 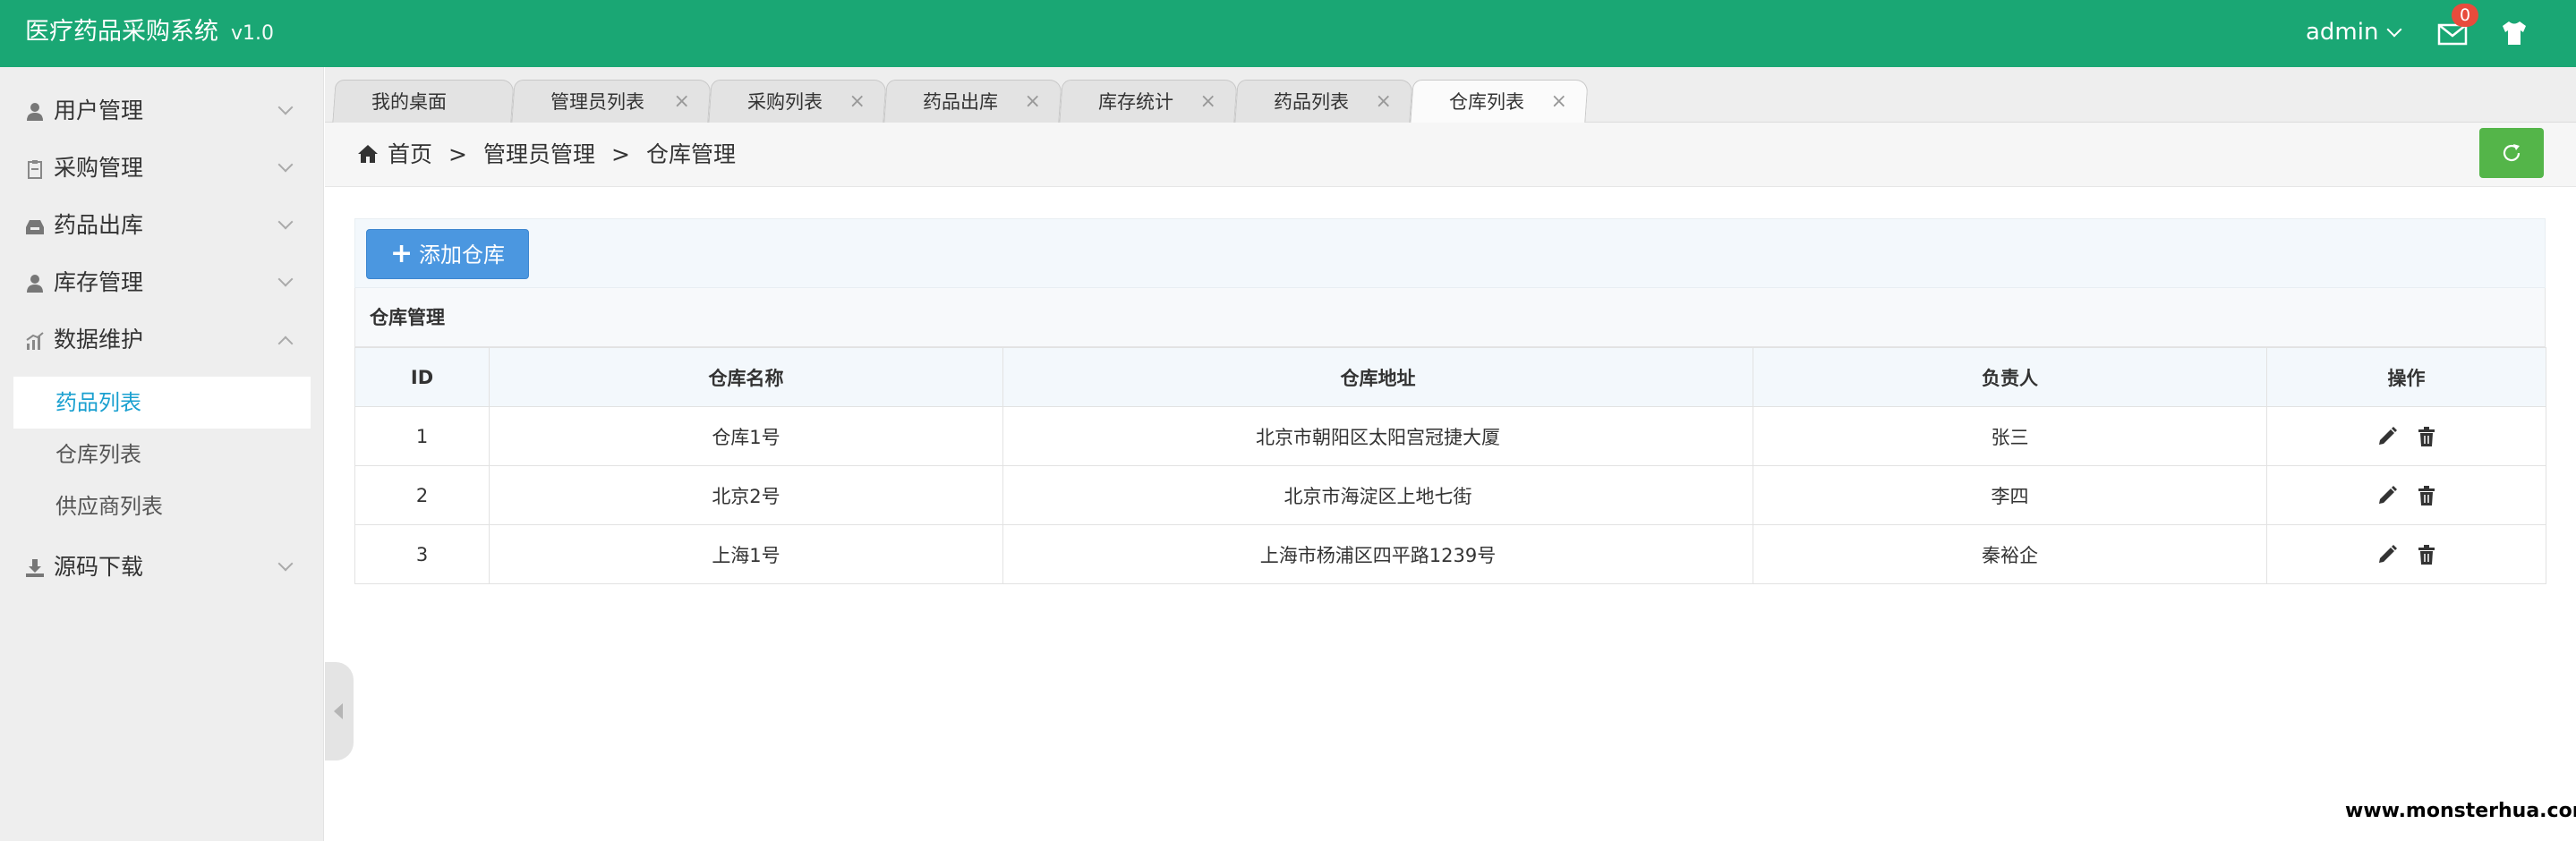 I want to click on breadcrumb-admin-management: 管理员管理, so click(x=539, y=154).